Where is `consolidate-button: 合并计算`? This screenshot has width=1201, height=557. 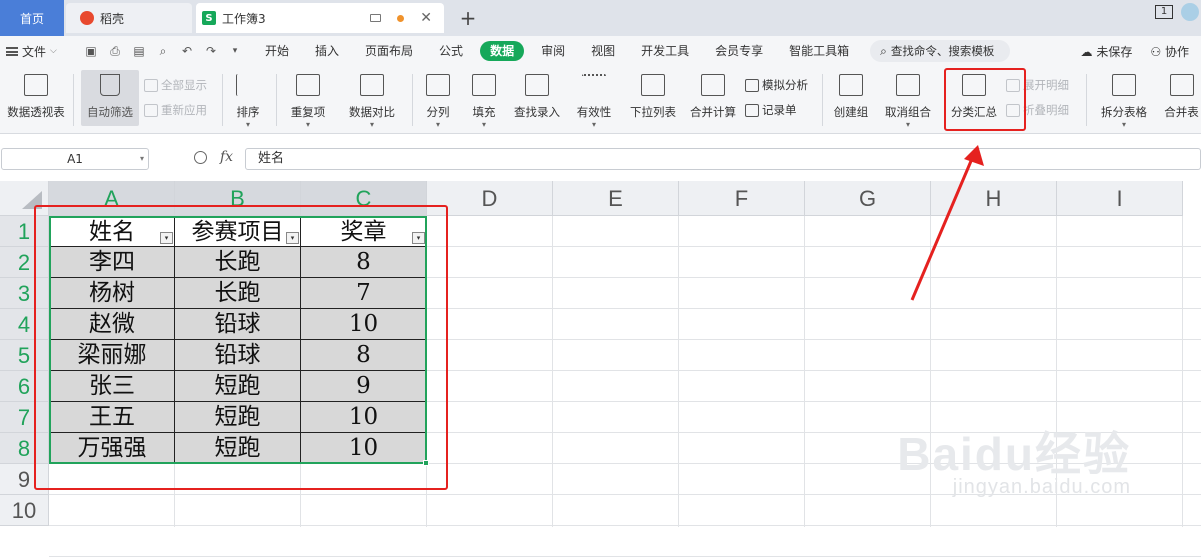 consolidate-button: 合并计算 is located at coordinates (713, 97).